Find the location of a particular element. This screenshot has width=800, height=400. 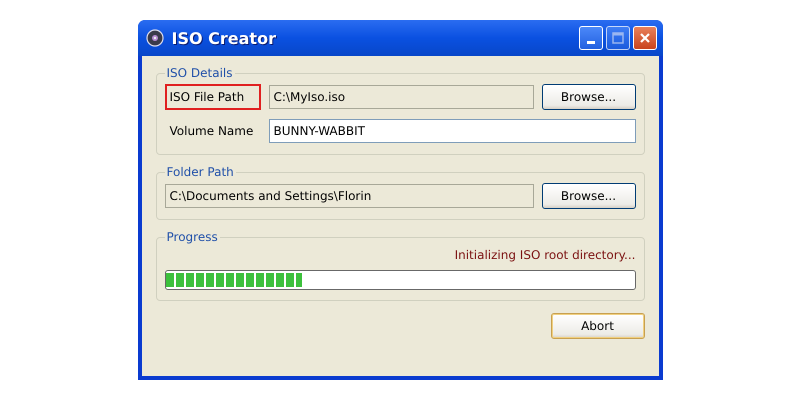

abort-button: Abort is located at coordinates (597, 326).